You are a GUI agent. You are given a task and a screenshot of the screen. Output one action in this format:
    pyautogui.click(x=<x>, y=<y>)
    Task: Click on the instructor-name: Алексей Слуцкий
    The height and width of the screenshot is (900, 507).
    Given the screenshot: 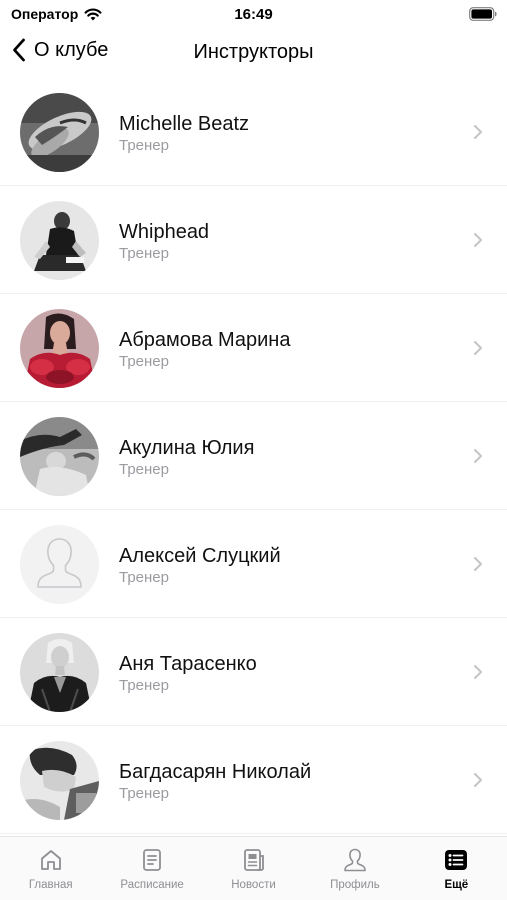 What is the action you would take?
    pyautogui.click(x=200, y=556)
    